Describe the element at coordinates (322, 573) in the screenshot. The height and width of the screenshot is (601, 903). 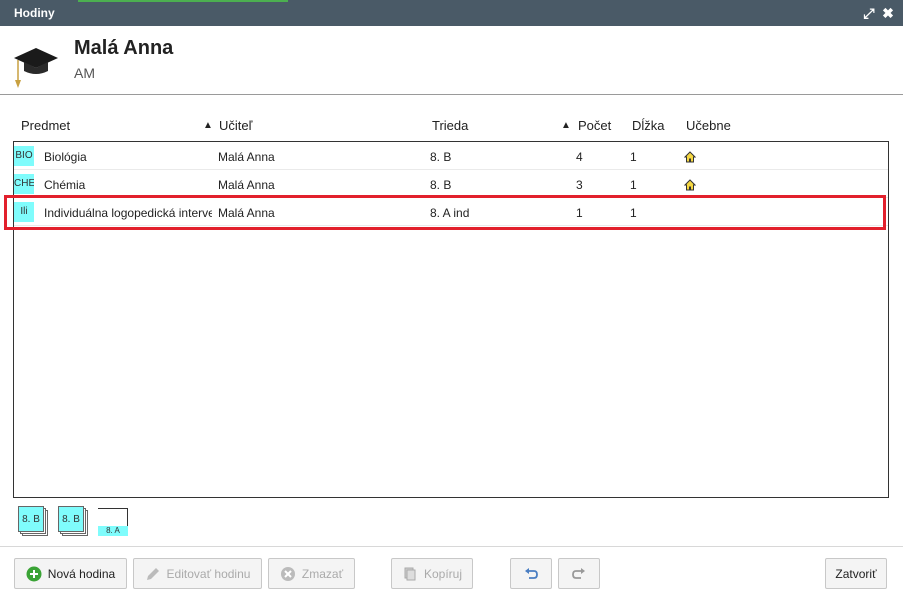
I see `delete-label: Zmazať` at that location.